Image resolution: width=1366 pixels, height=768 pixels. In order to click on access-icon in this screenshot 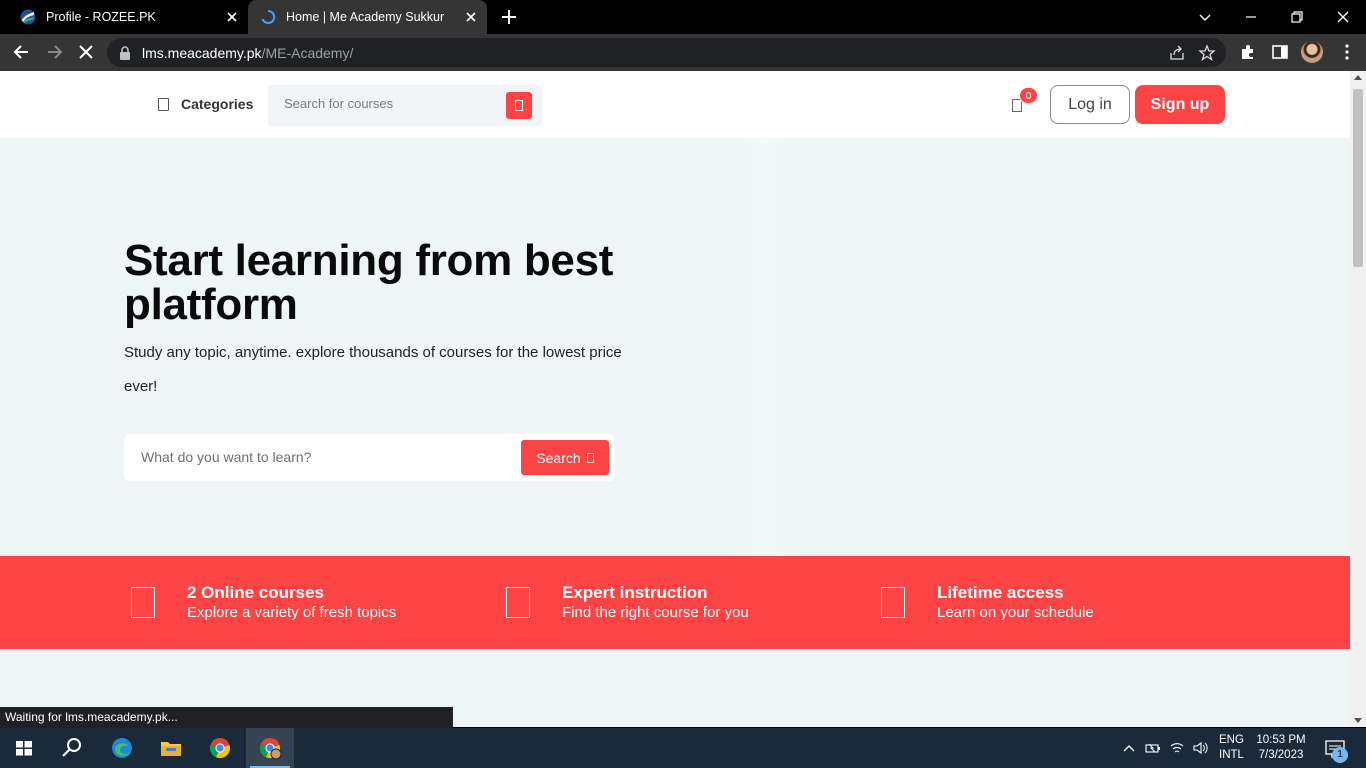, I will do `click(893, 602)`.